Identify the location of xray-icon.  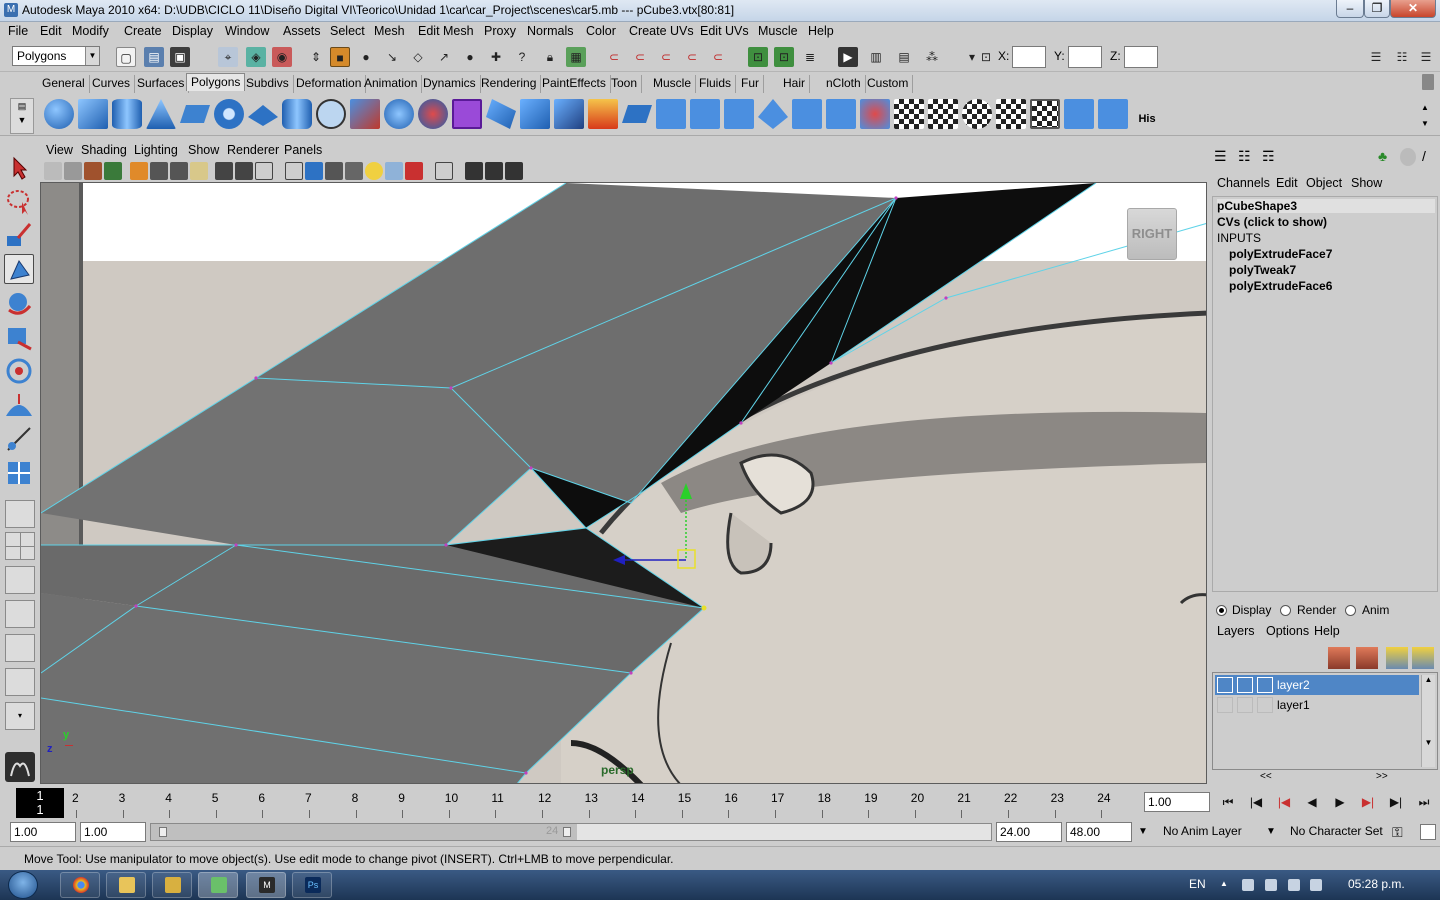
(394, 171).